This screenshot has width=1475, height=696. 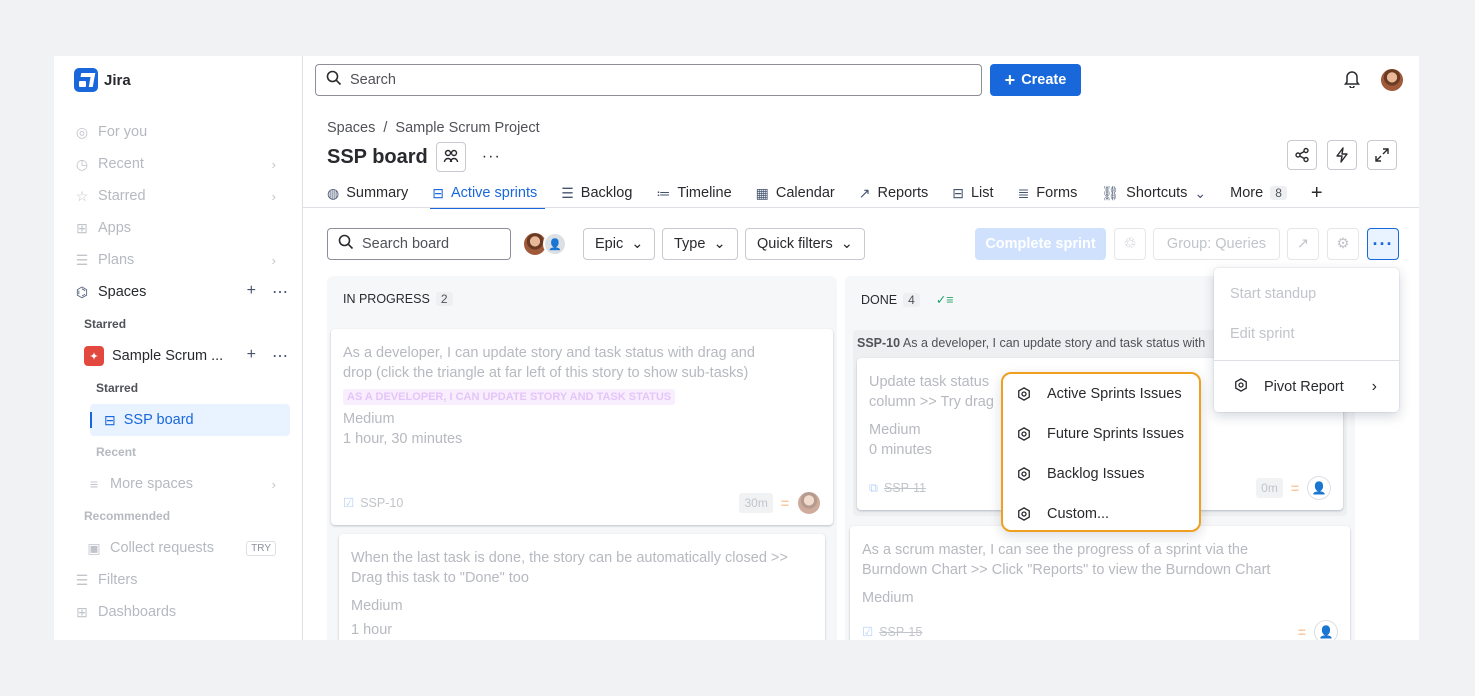 I want to click on submenu-item-label: Active Sprints Issues, so click(x=1114, y=394).